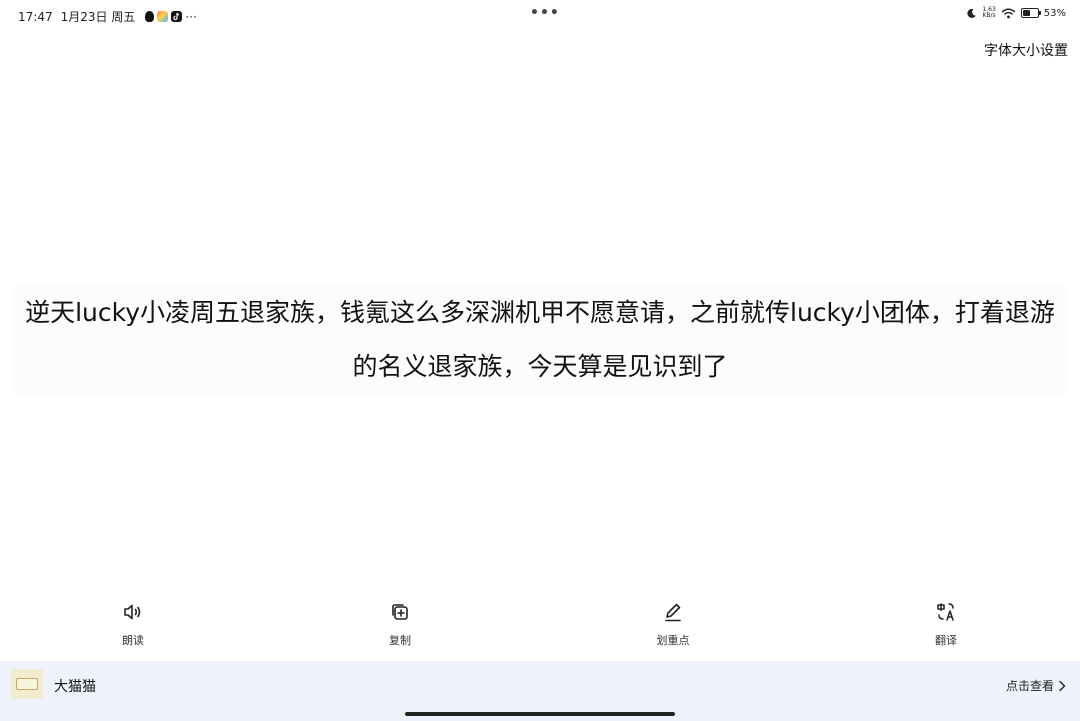 Image resolution: width=1080 pixels, height=721 pixels. What do you see at coordinates (946, 640) in the screenshot?
I see `translate-label: 翻译` at bounding box center [946, 640].